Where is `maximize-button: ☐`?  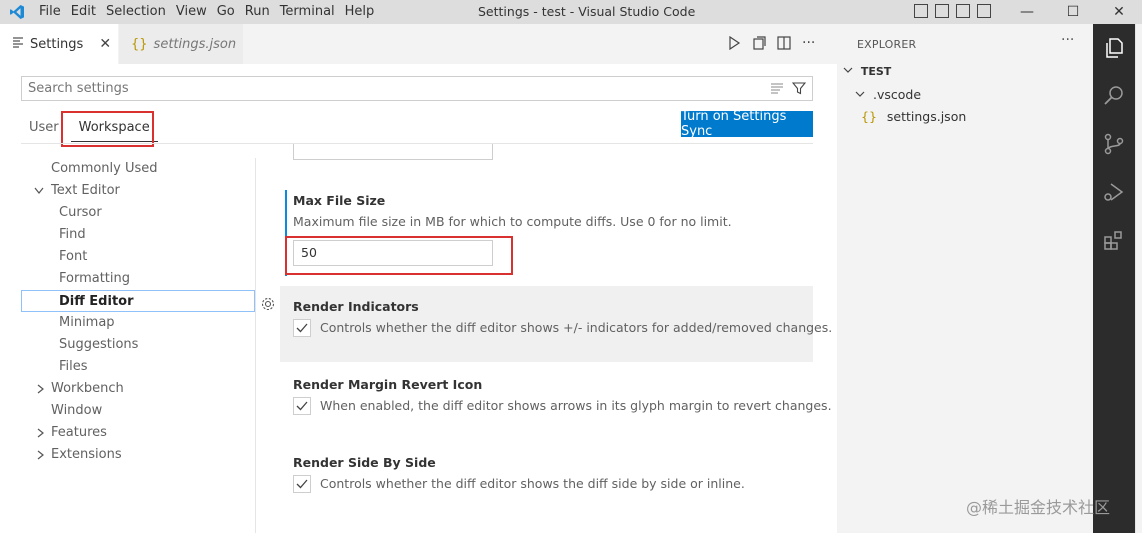 maximize-button: ☐ is located at coordinates (1073, 12).